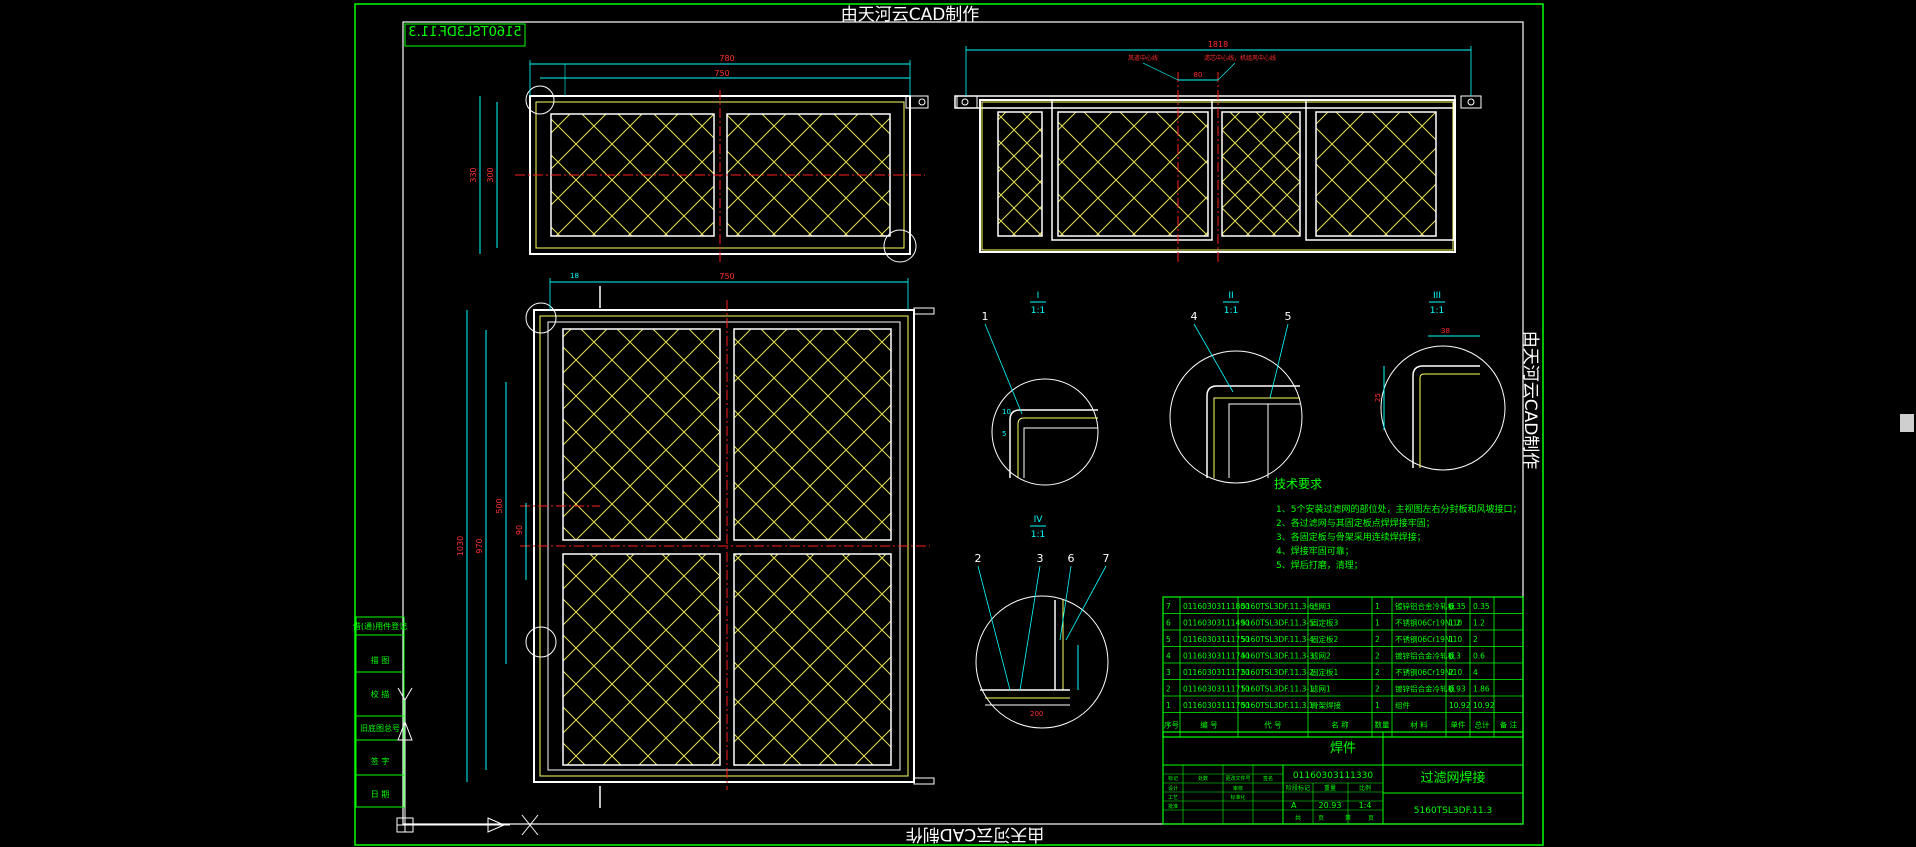 Image resolution: width=1916 pixels, height=847 pixels. Describe the element at coordinates (1483, 725) in the screenshot. I see `bom-header: 总计` at that location.